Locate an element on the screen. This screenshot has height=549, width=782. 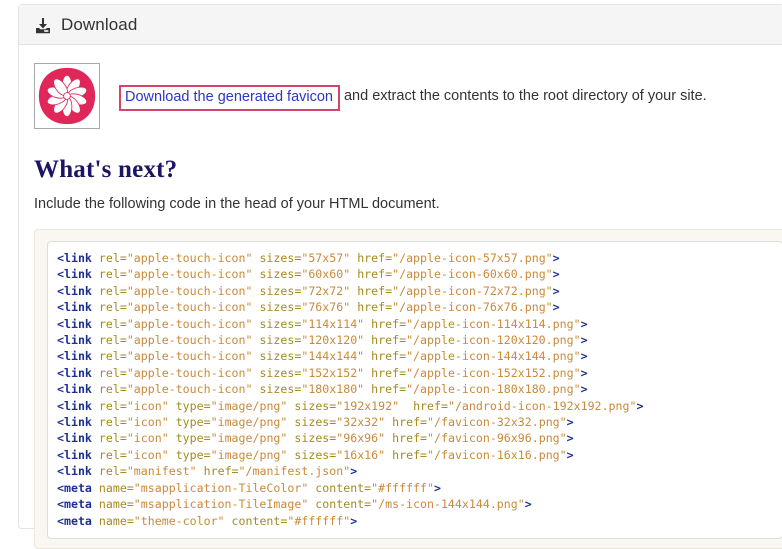
favicon-flower-icon is located at coordinates (67, 96).